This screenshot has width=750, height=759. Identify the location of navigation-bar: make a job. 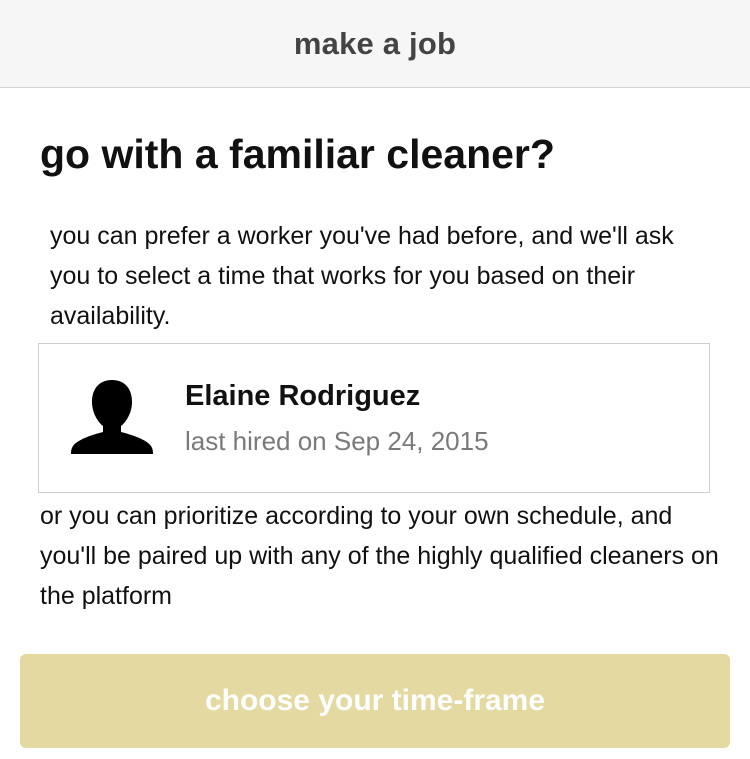
(375, 44).